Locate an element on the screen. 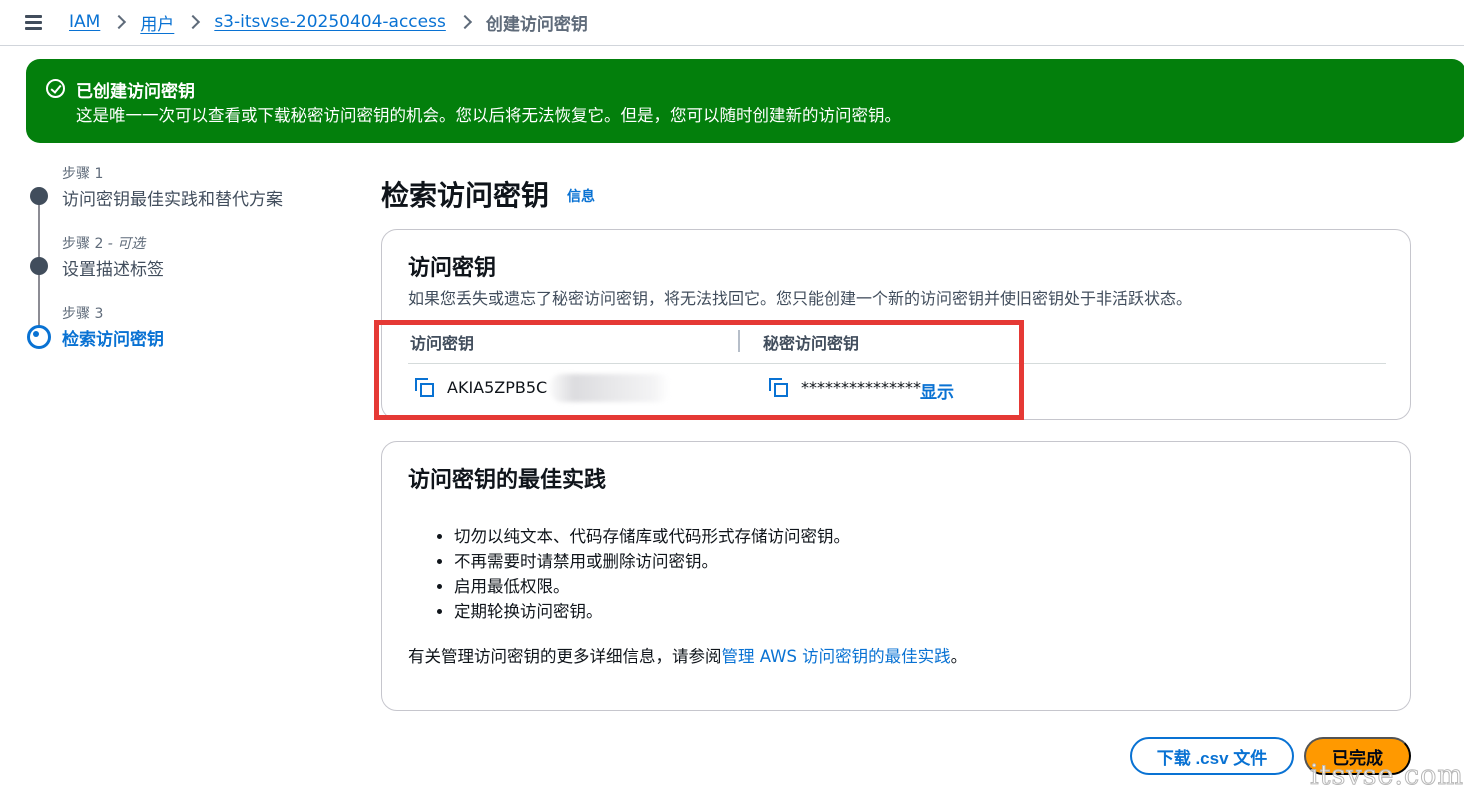  step-2-label: 设置描述标签 is located at coordinates (113, 267).